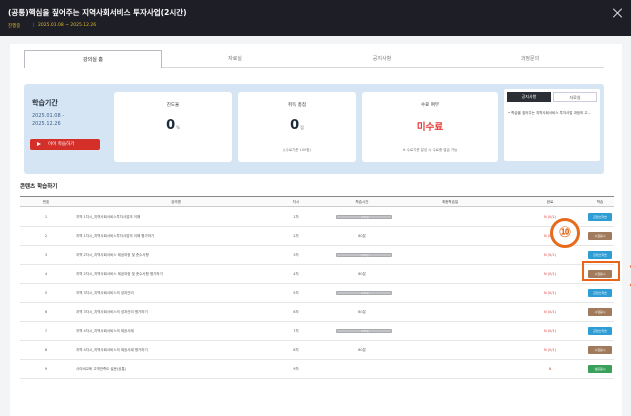  Describe the element at coordinates (101, 369) in the screenshot. I see `lecture-name: 사이버교육 고객만족도 설문(공통)` at that location.